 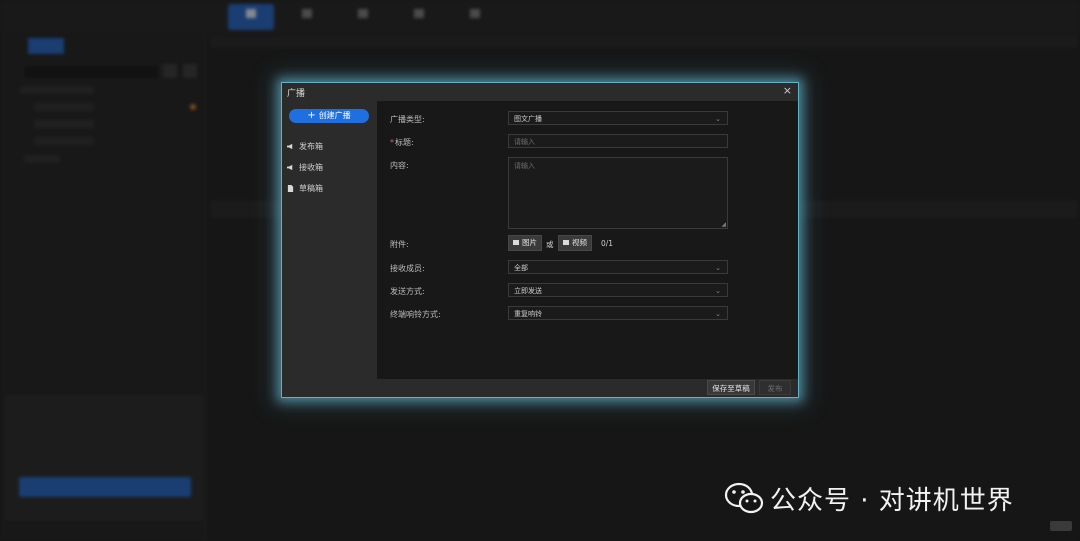 I want to click on image-icon, so click(x=516, y=242).